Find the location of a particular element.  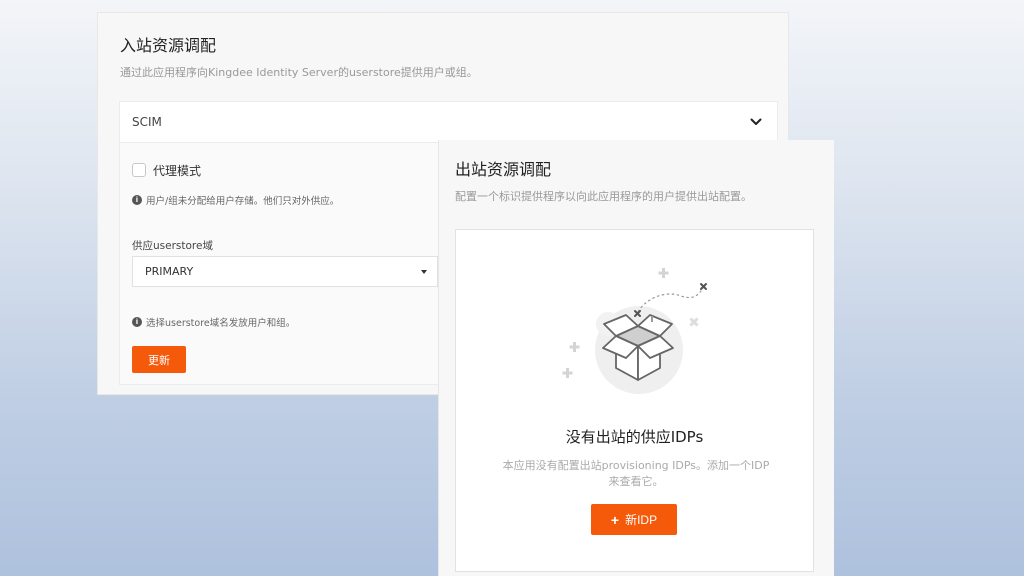

outbound-description: 配置一个标识提供程序以向此应用程序的用户提供出站配置。 is located at coordinates (603, 196).